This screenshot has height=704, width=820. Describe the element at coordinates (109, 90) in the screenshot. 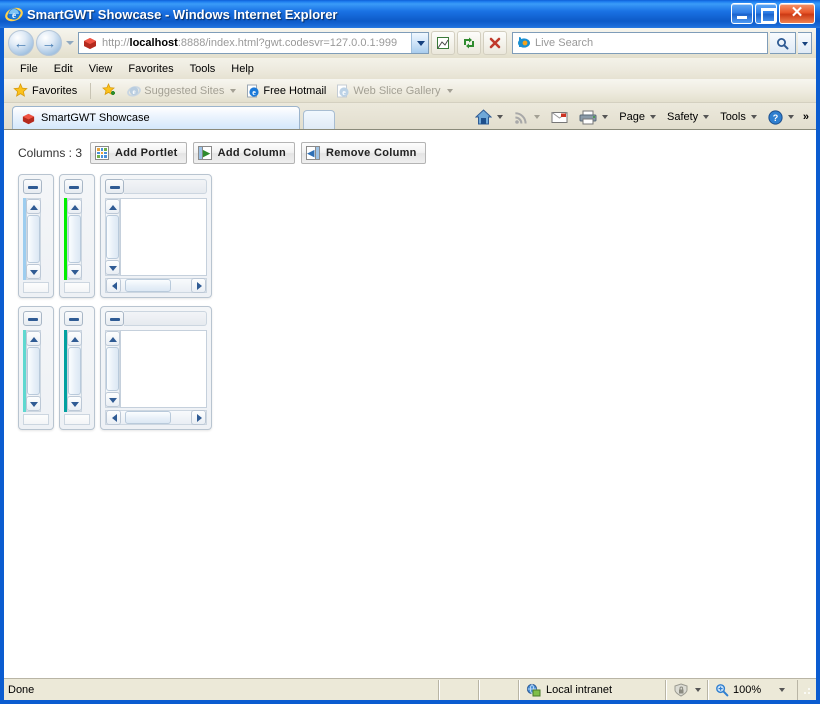

I see `add-to-favorites-bar-icon` at that location.